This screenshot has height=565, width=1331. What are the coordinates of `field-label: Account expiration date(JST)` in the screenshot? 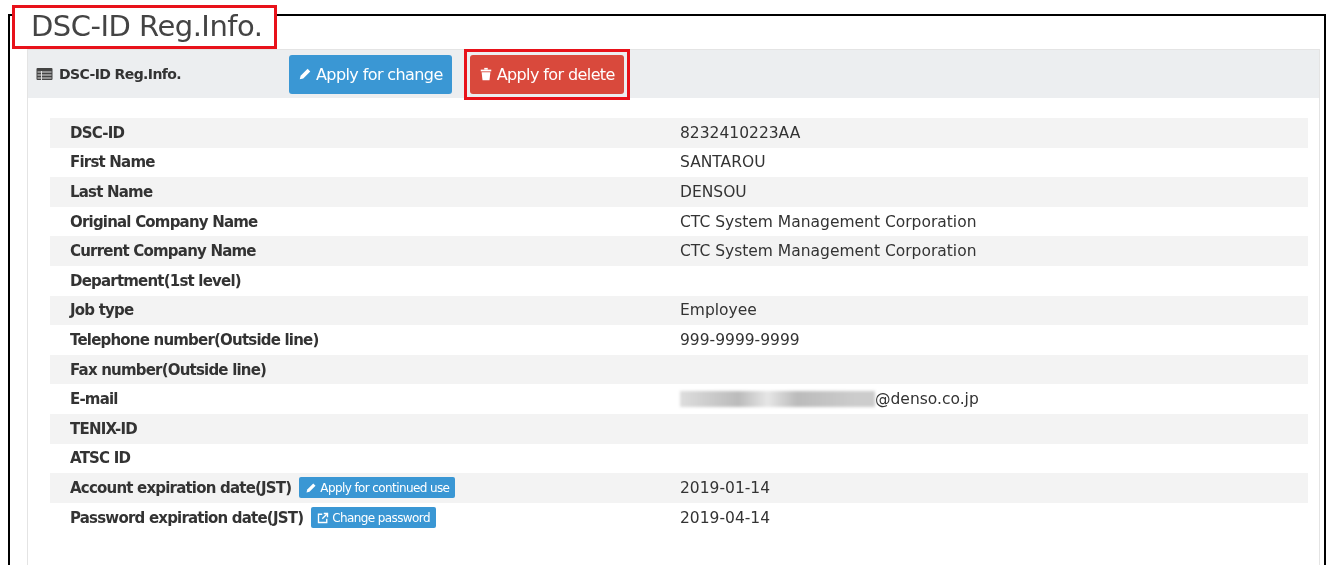 It's located at (181, 487).